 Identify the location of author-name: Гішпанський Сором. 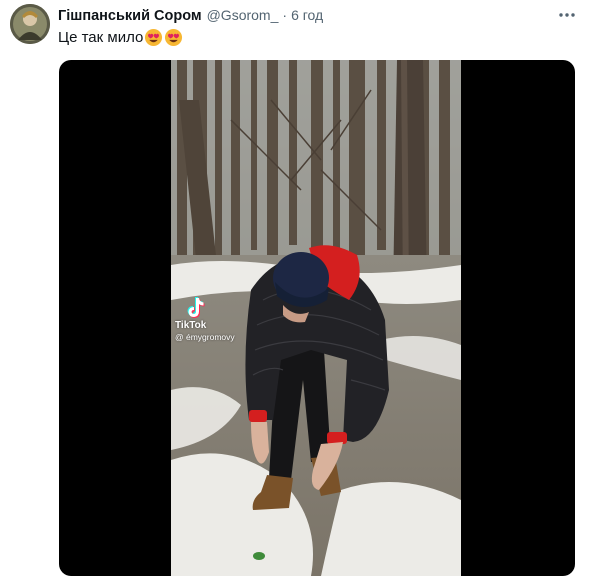
(130, 16).